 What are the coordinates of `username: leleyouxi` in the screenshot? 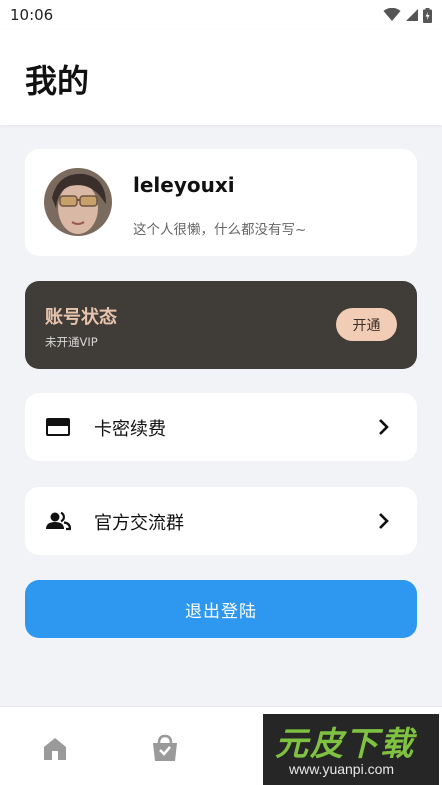 It's located at (184, 185).